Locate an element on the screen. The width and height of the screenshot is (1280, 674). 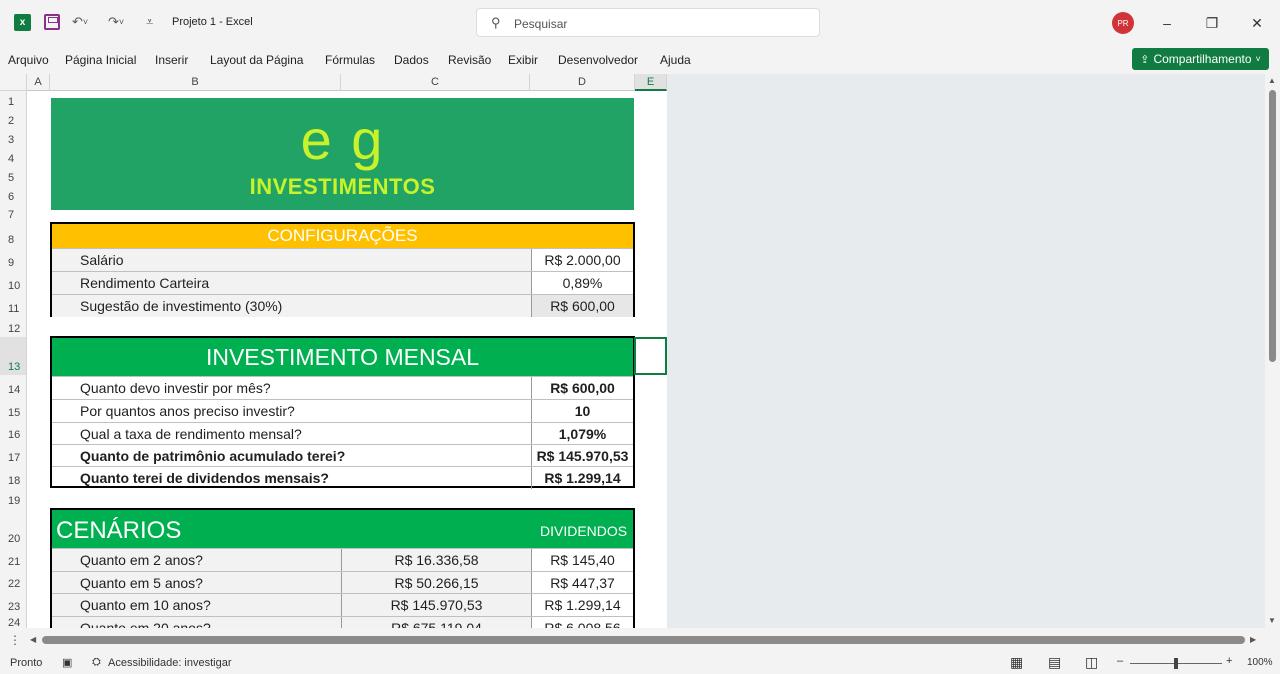
close-icon: ✕ is located at coordinates (1257, 23).